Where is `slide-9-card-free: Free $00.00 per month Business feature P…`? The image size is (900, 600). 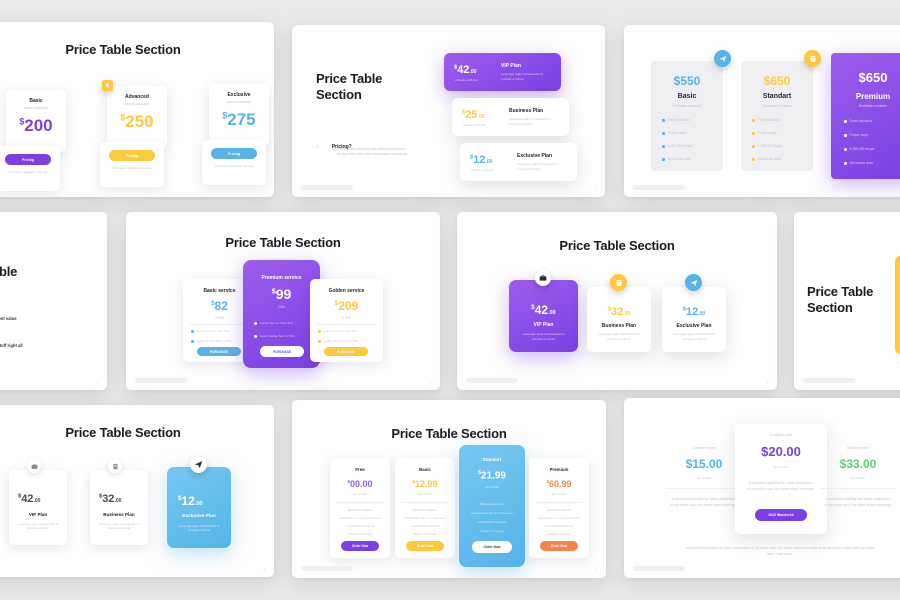
slide-9-card-free: Free $00.00 per month Business feature P… is located at coordinates (360, 508).